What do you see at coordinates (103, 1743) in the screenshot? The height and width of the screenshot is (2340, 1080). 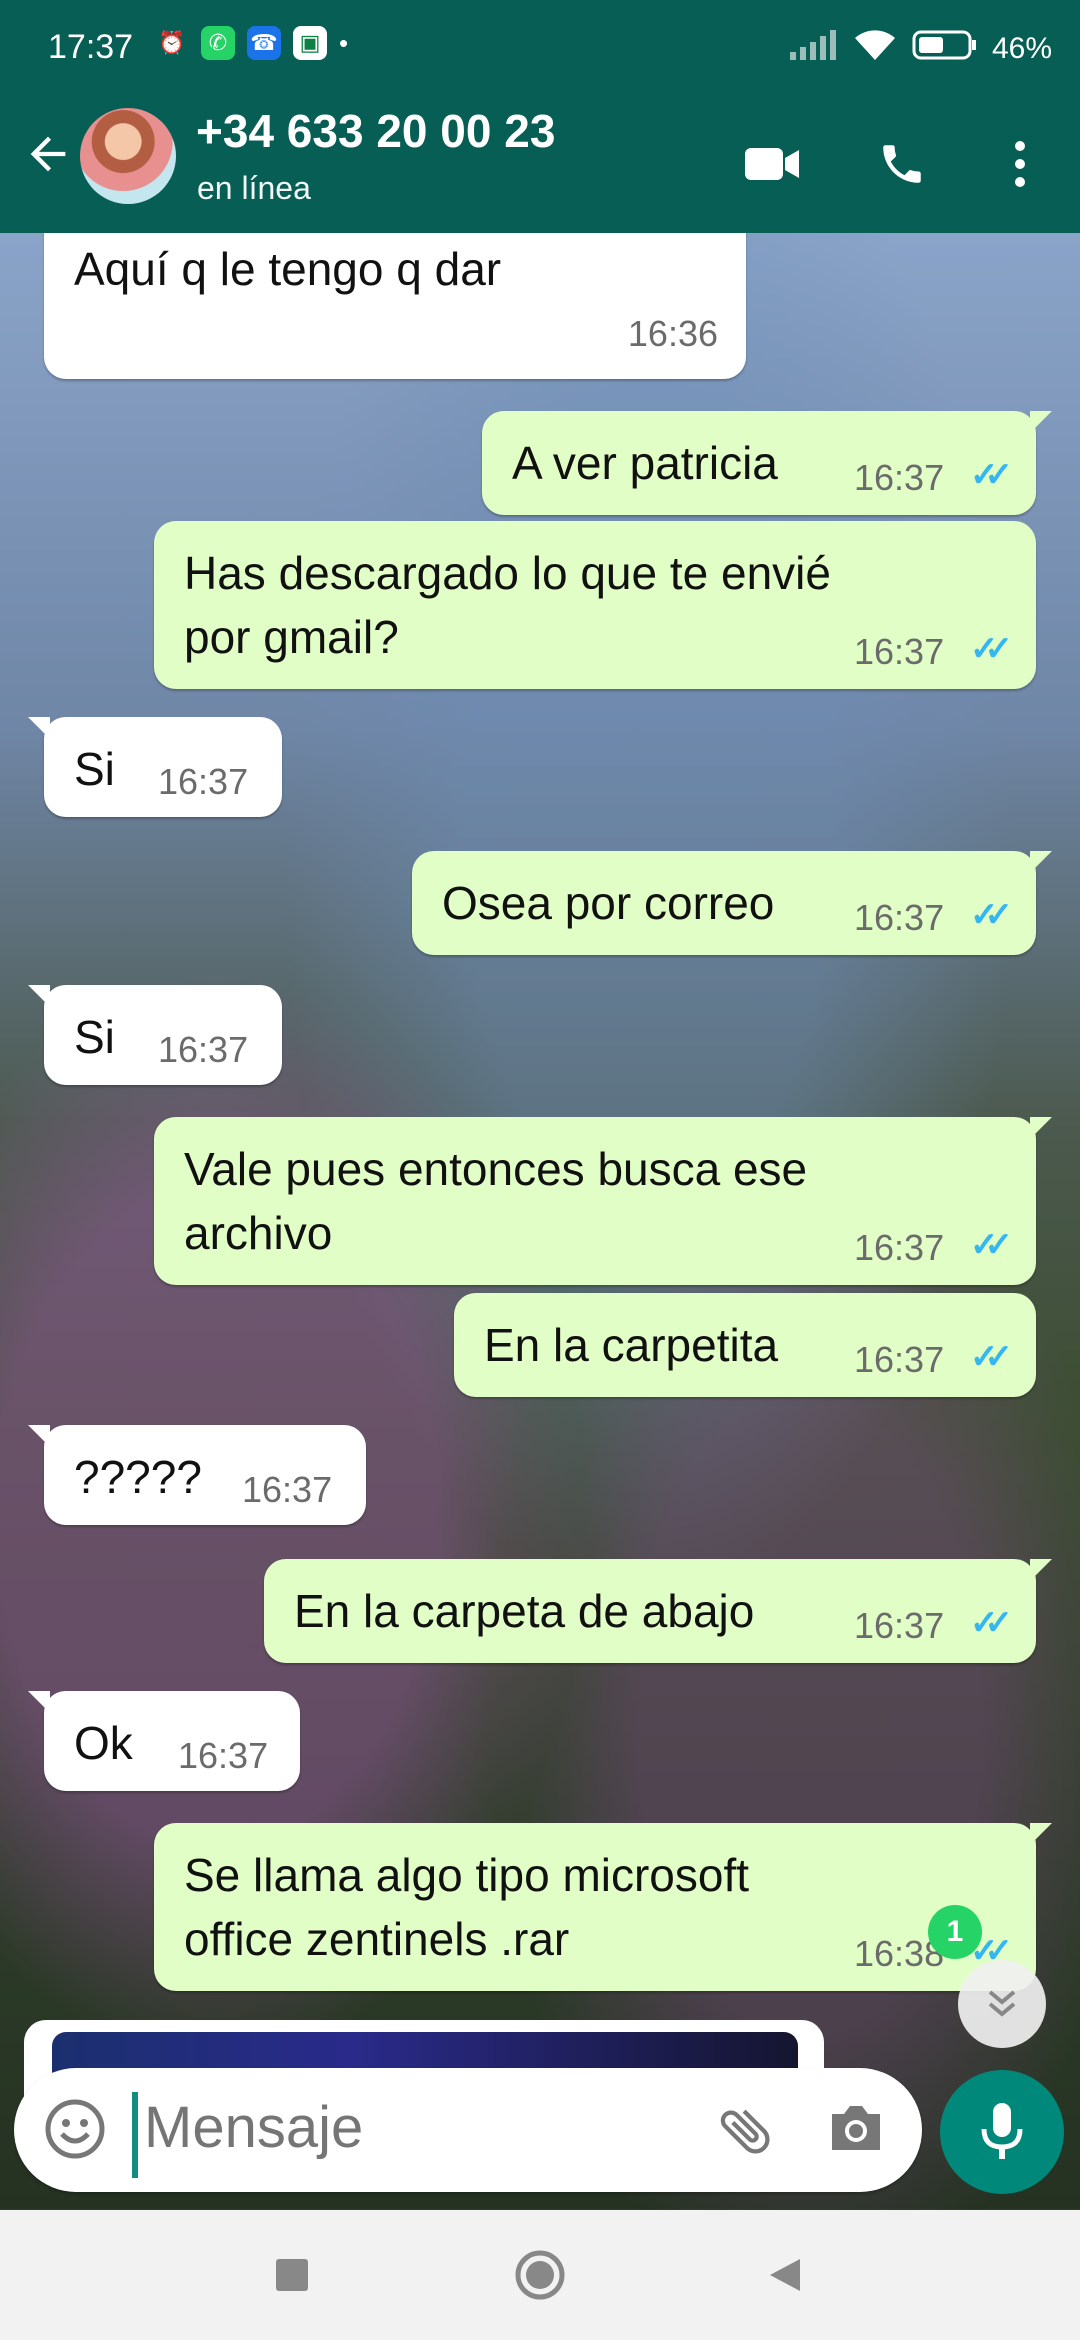 I see `message-text: Ok` at bounding box center [103, 1743].